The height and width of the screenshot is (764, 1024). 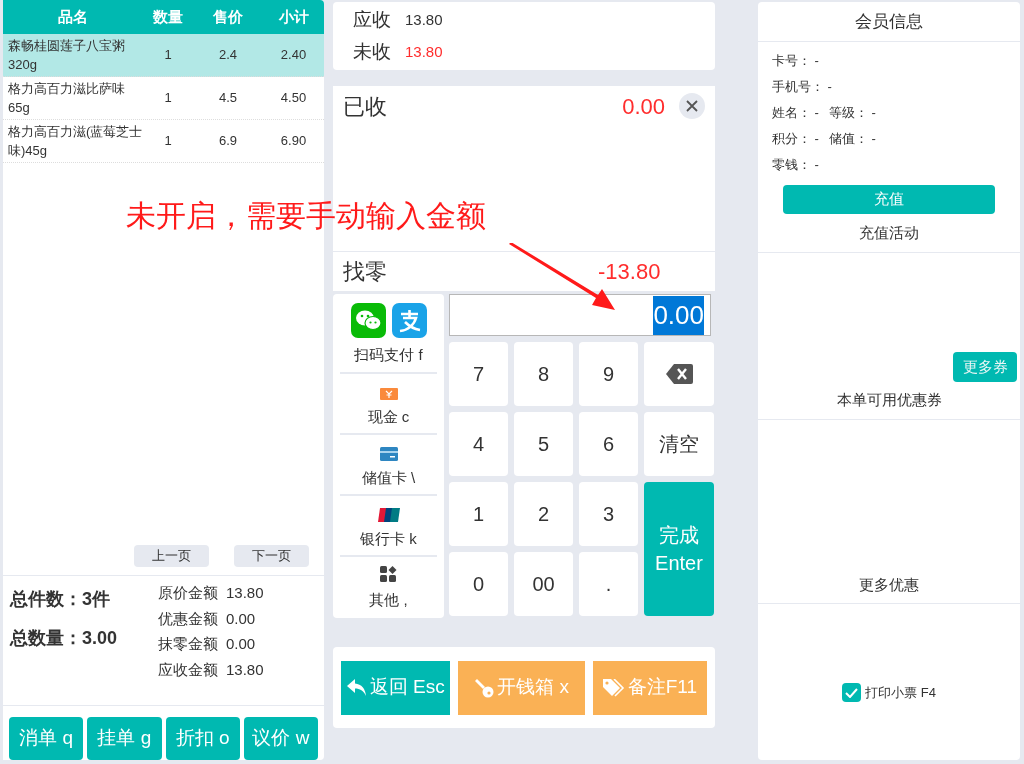 I want to click on checkmark-icon, so click(x=852, y=692).